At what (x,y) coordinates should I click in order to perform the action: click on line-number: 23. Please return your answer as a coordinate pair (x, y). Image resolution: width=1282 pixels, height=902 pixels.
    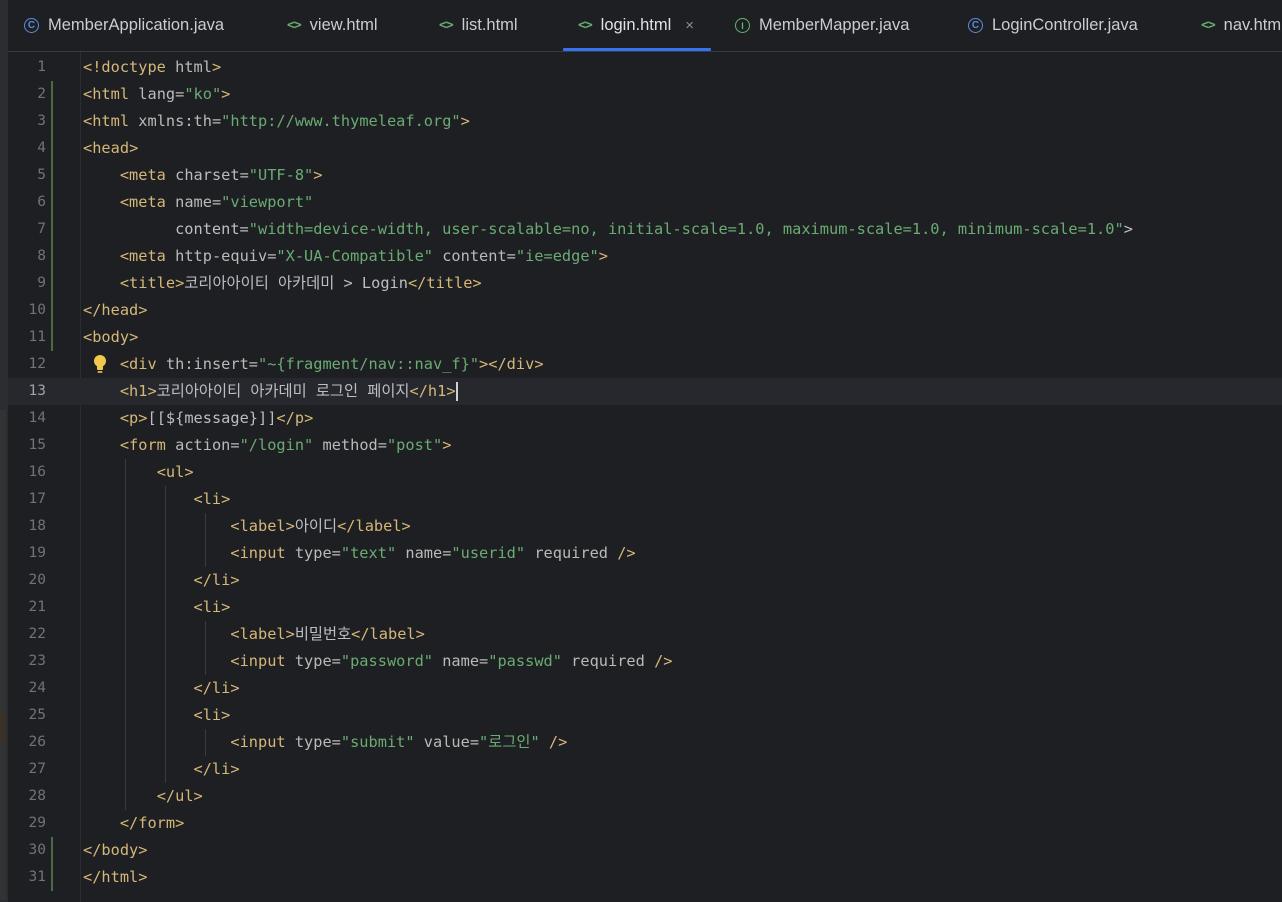
    Looking at the image, I should click on (27, 661).